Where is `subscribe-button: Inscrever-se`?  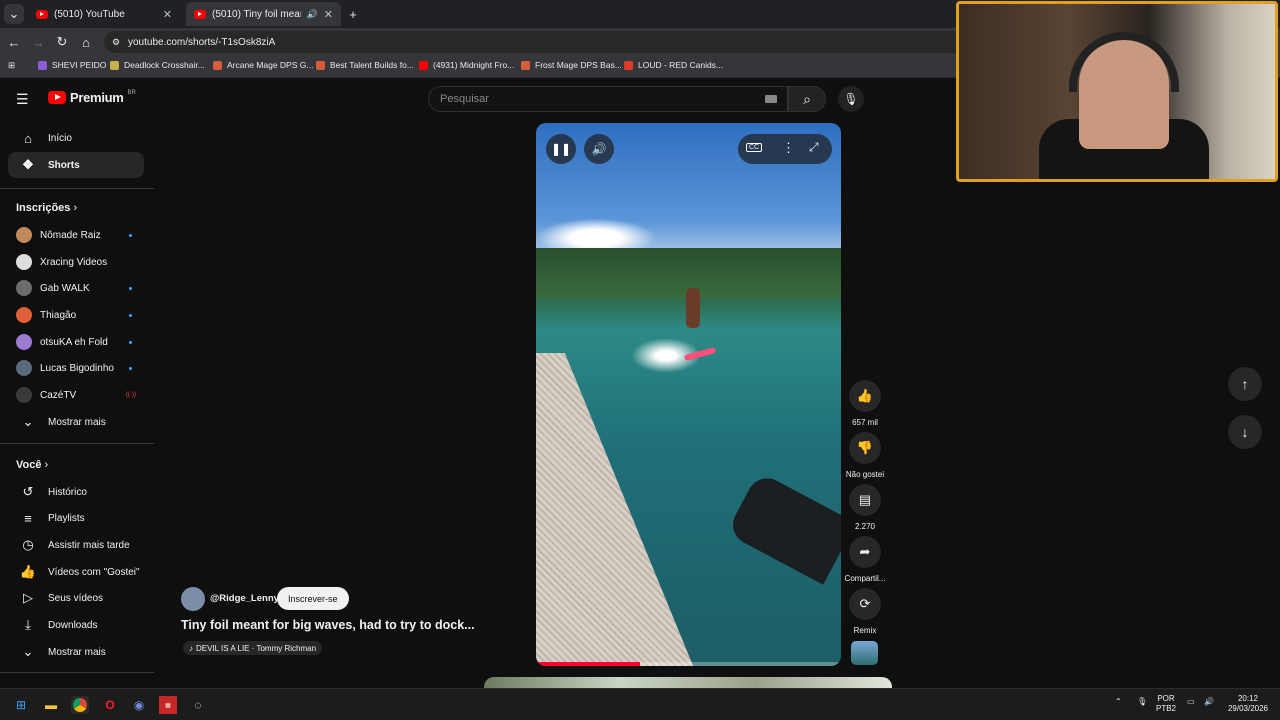
subscribe-button: Inscrever-se is located at coordinates (313, 598).